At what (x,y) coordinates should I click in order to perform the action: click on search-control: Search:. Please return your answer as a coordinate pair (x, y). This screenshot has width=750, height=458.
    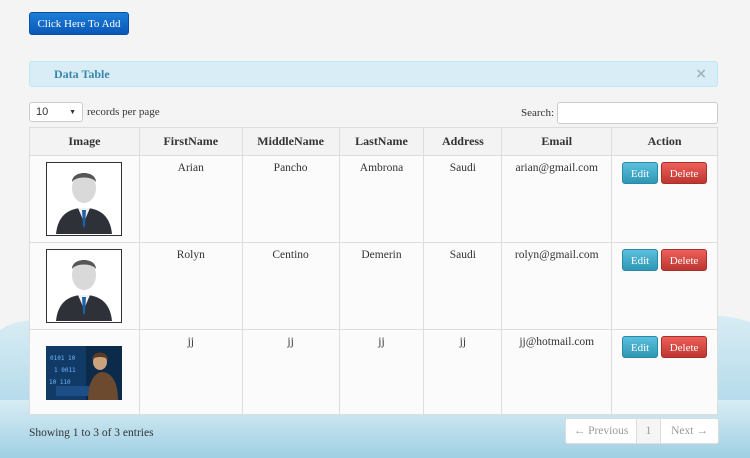
    Looking at the image, I should click on (619, 113).